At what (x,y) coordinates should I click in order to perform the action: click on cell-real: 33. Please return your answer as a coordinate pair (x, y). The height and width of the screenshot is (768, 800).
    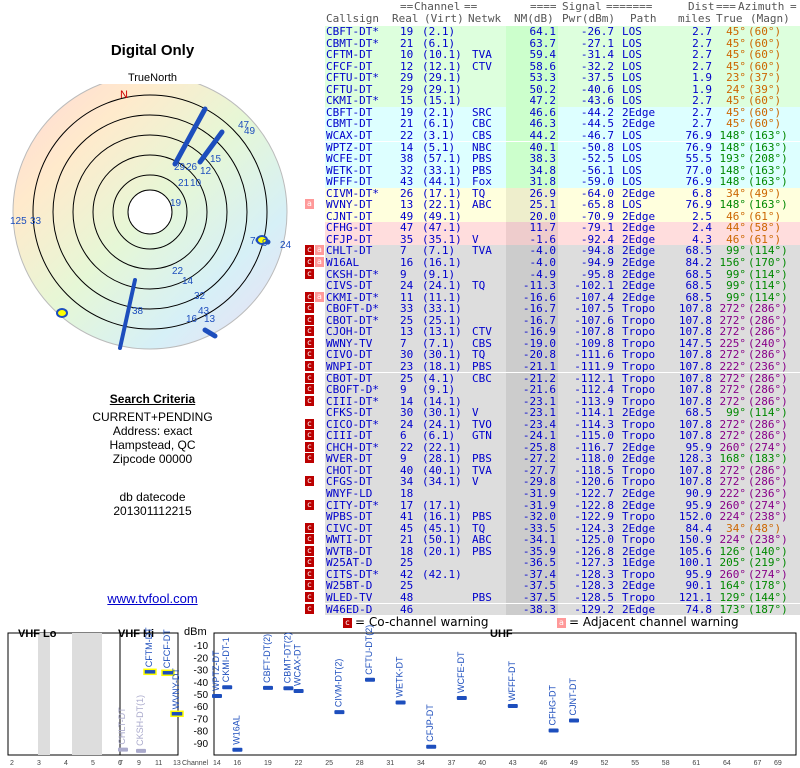
    Looking at the image, I should click on (407, 309).